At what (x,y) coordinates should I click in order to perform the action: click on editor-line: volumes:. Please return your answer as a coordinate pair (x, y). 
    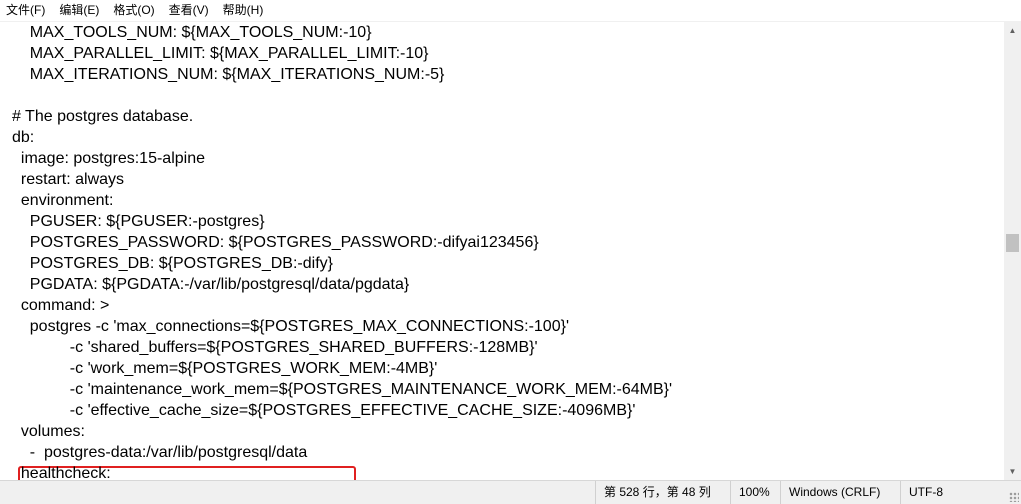
    Looking at the image, I should click on (48, 431).